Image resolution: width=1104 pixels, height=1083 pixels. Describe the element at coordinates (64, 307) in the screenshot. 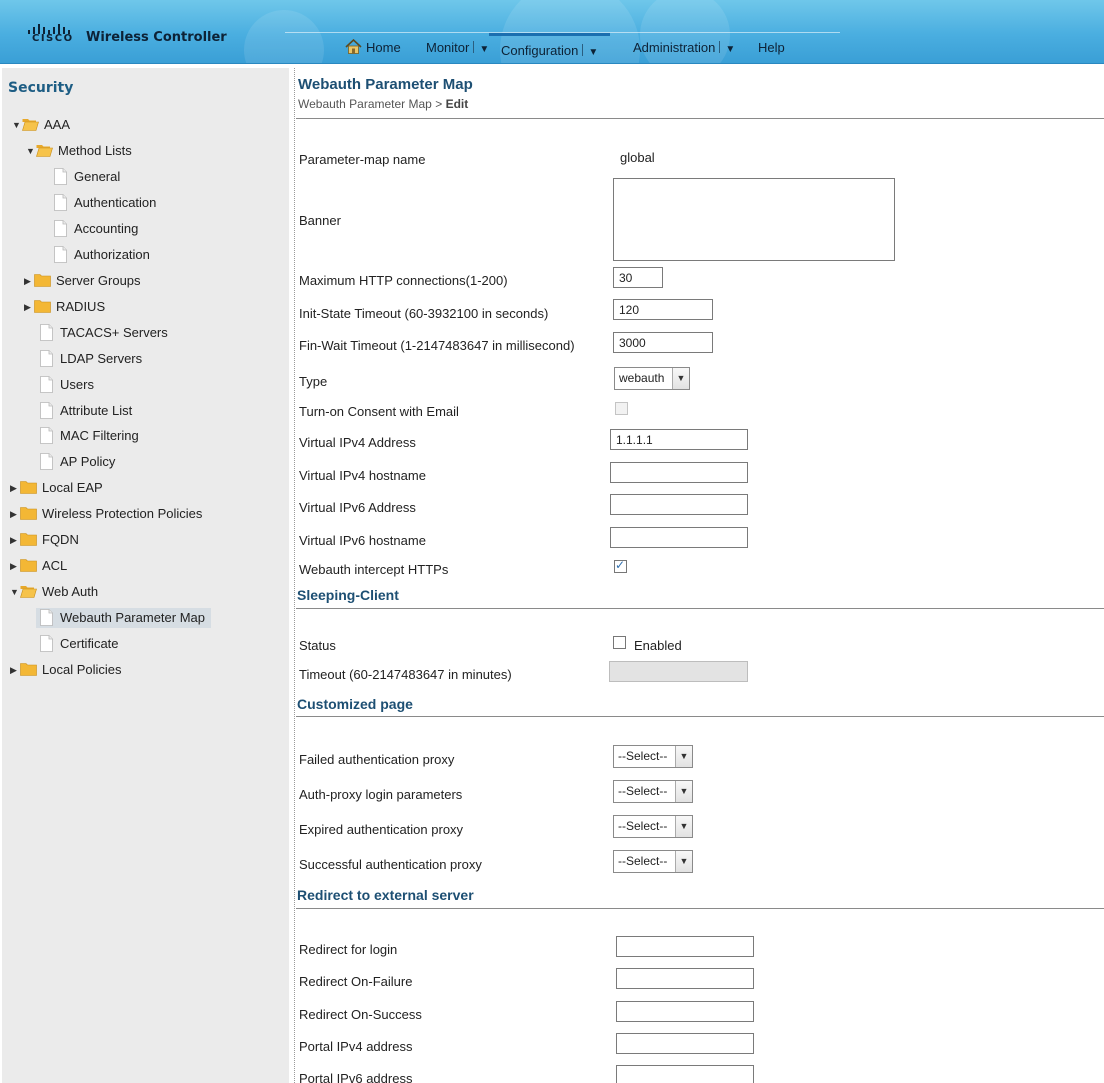

I see `sidebar-item-radius: ▶ RADIUS` at that location.